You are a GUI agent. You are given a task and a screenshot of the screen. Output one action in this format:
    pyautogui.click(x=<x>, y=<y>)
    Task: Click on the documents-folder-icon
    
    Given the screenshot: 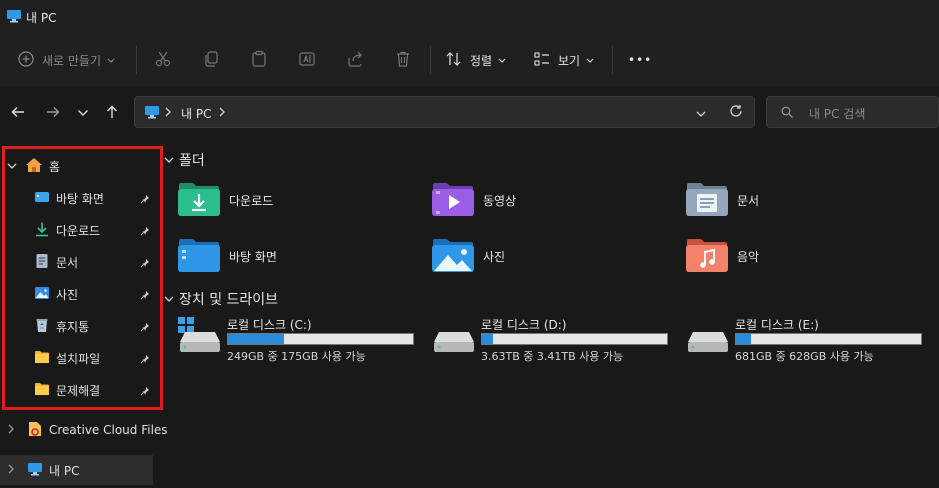 What is the action you would take?
    pyautogui.click(x=707, y=200)
    